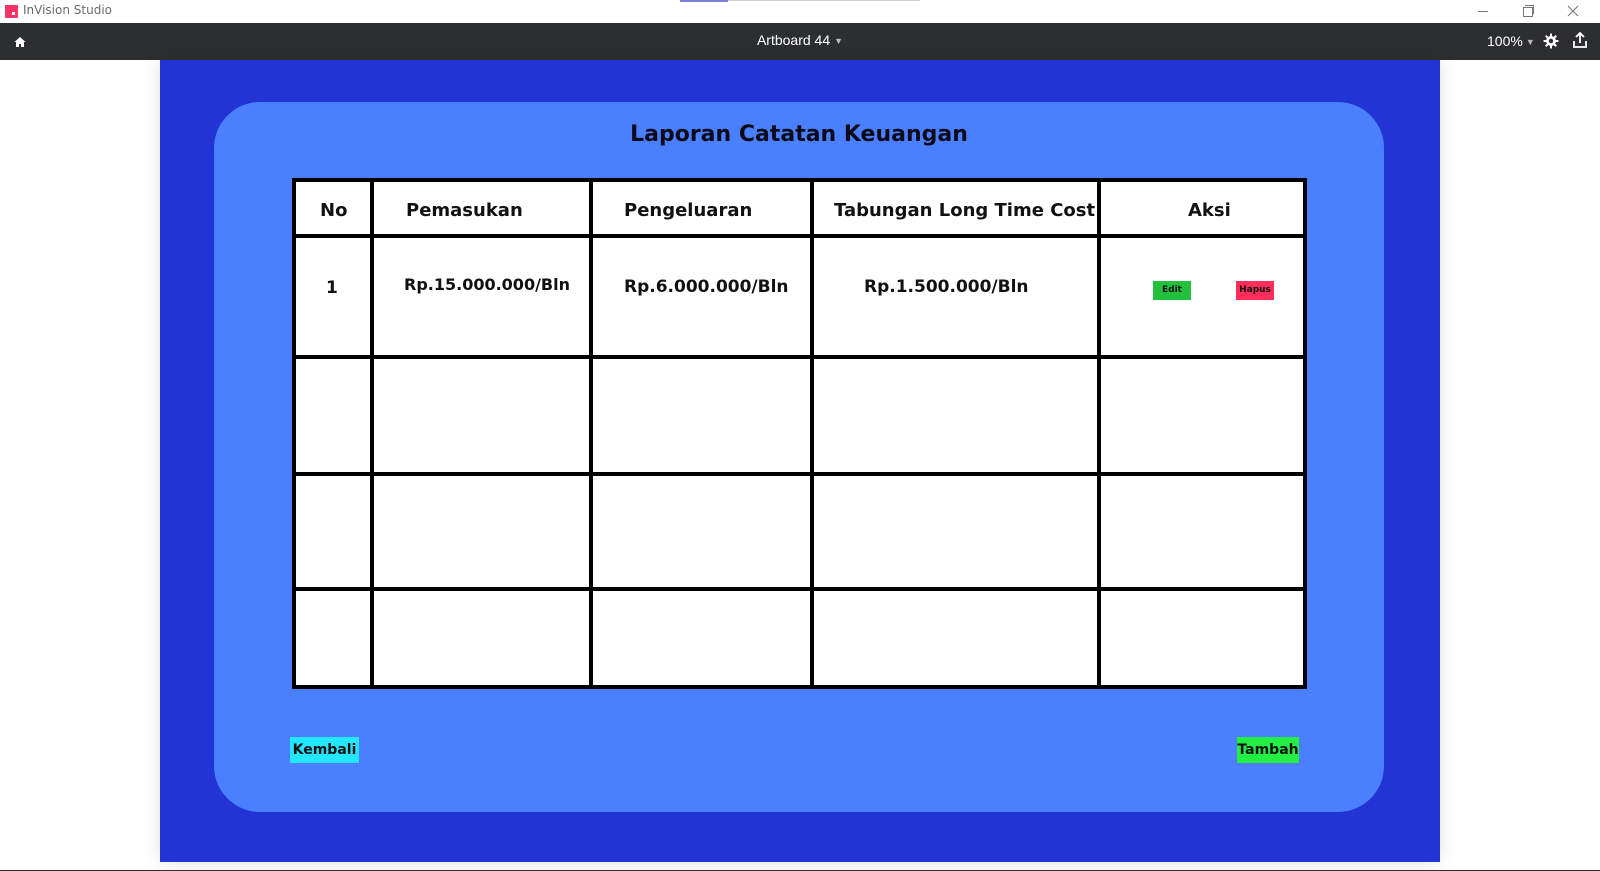 The image size is (1600, 871). I want to click on tab-indicator, so click(704, 1).